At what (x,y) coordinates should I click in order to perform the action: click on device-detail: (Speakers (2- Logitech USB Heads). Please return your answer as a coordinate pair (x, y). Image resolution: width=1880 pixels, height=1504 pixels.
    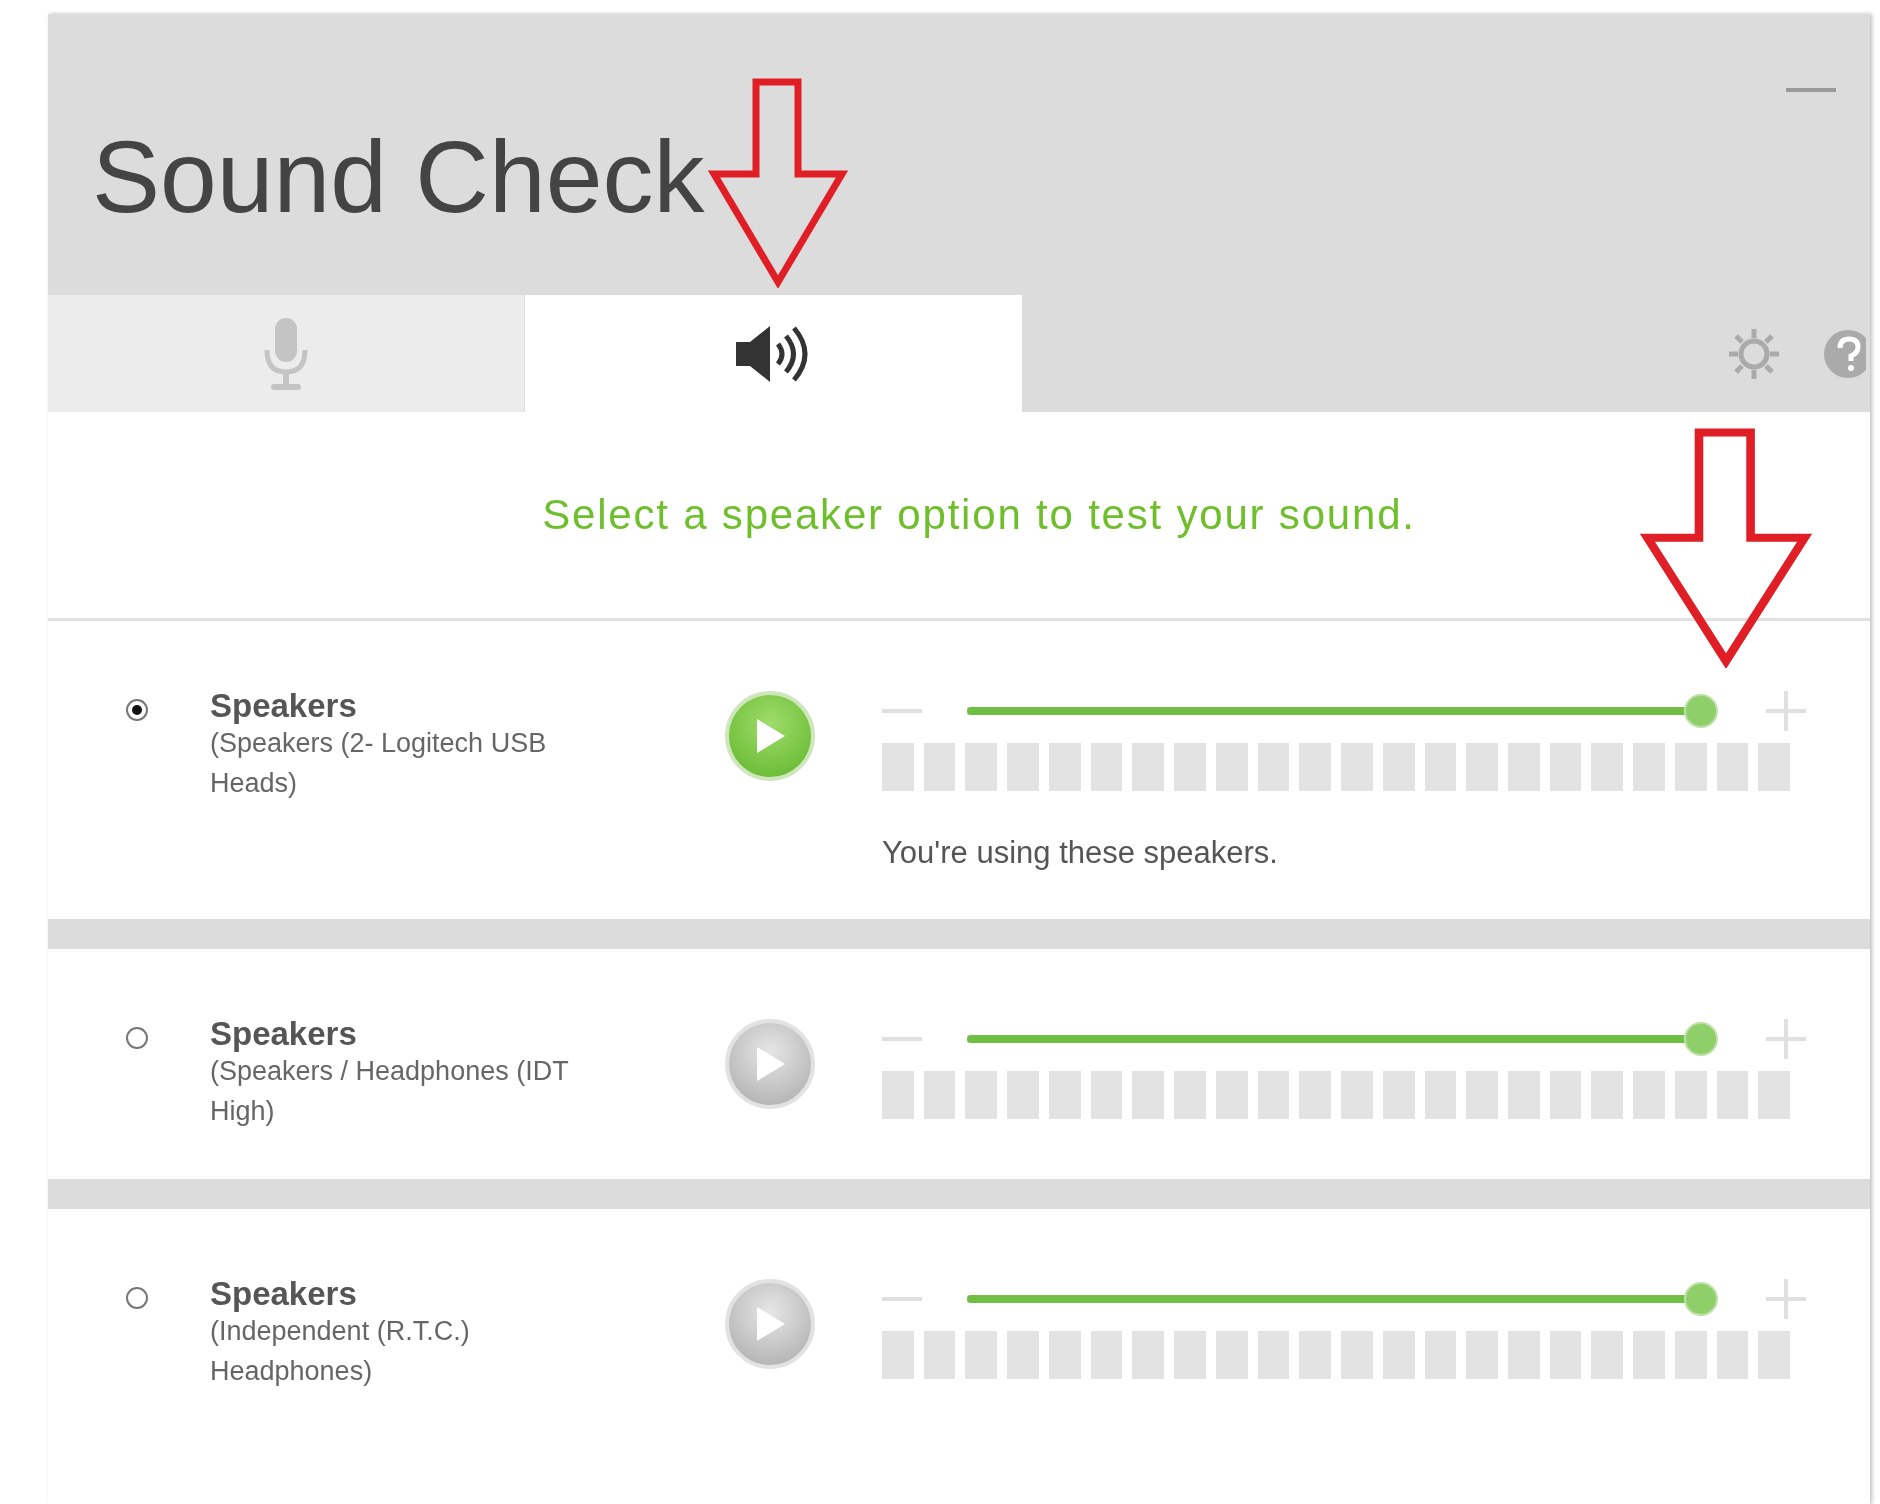
    Looking at the image, I should click on (379, 763).